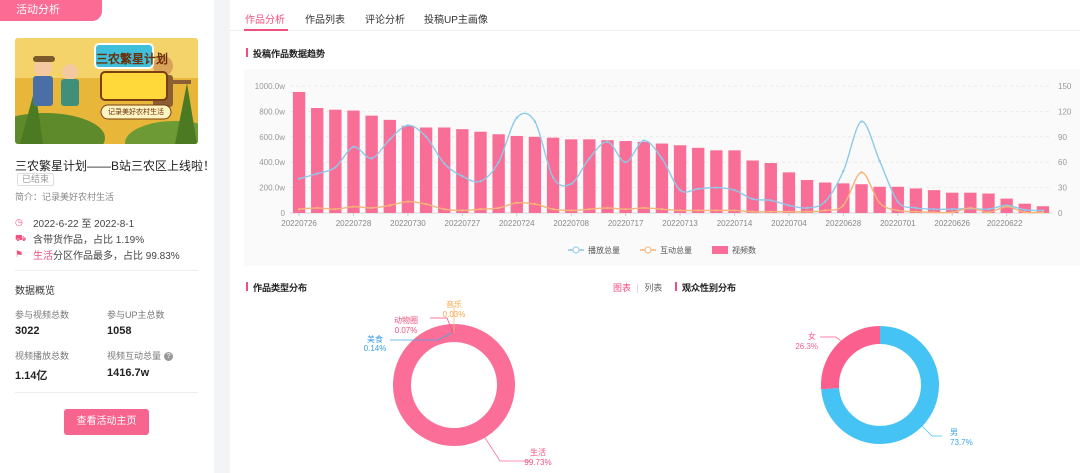  What do you see at coordinates (119, 331) in the screenshot?
I see `stat-value-uploaders: 1058` at bounding box center [119, 331].